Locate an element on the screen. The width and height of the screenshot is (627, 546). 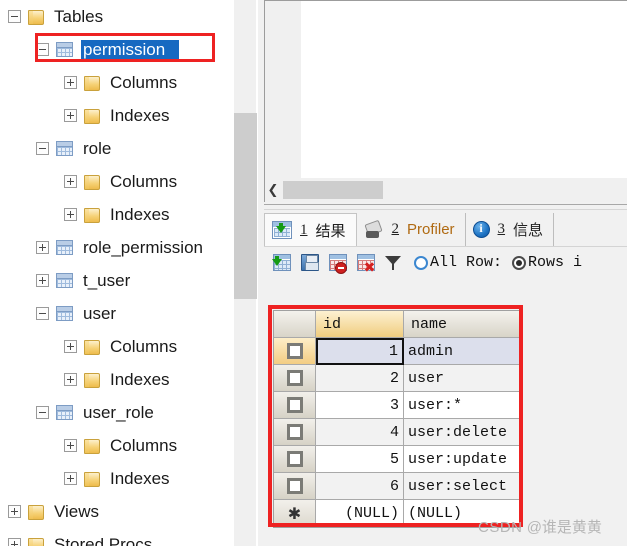
grid-cell-id: 6 is located at coordinates (360, 486).